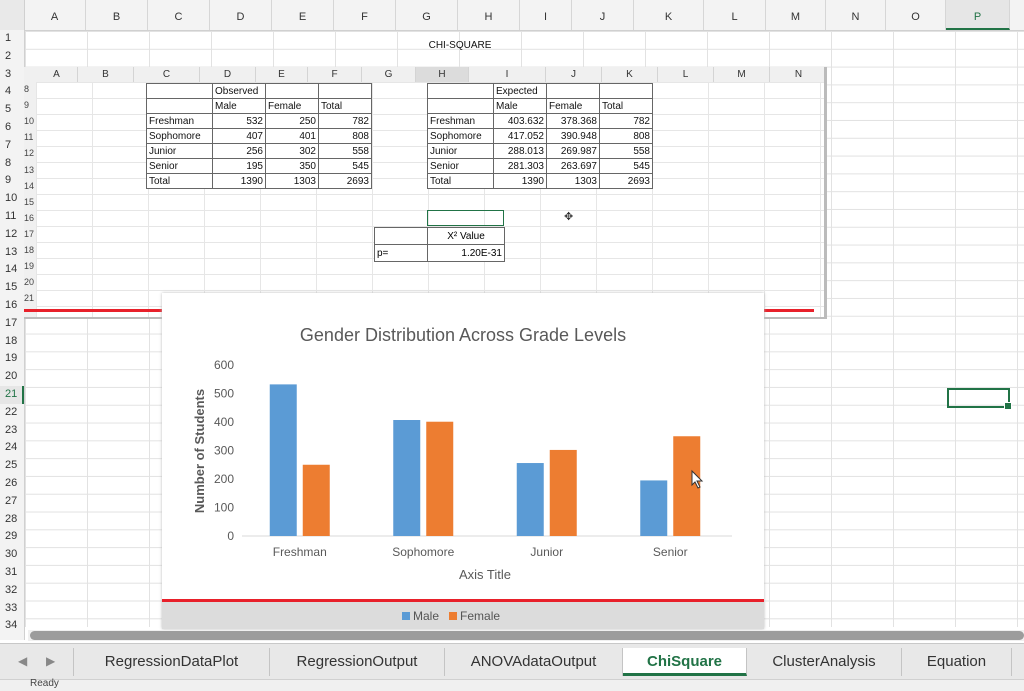 The height and width of the screenshot is (691, 1024). Describe the element at coordinates (12, 377) in the screenshot. I see `row-header-20: 20` at that location.